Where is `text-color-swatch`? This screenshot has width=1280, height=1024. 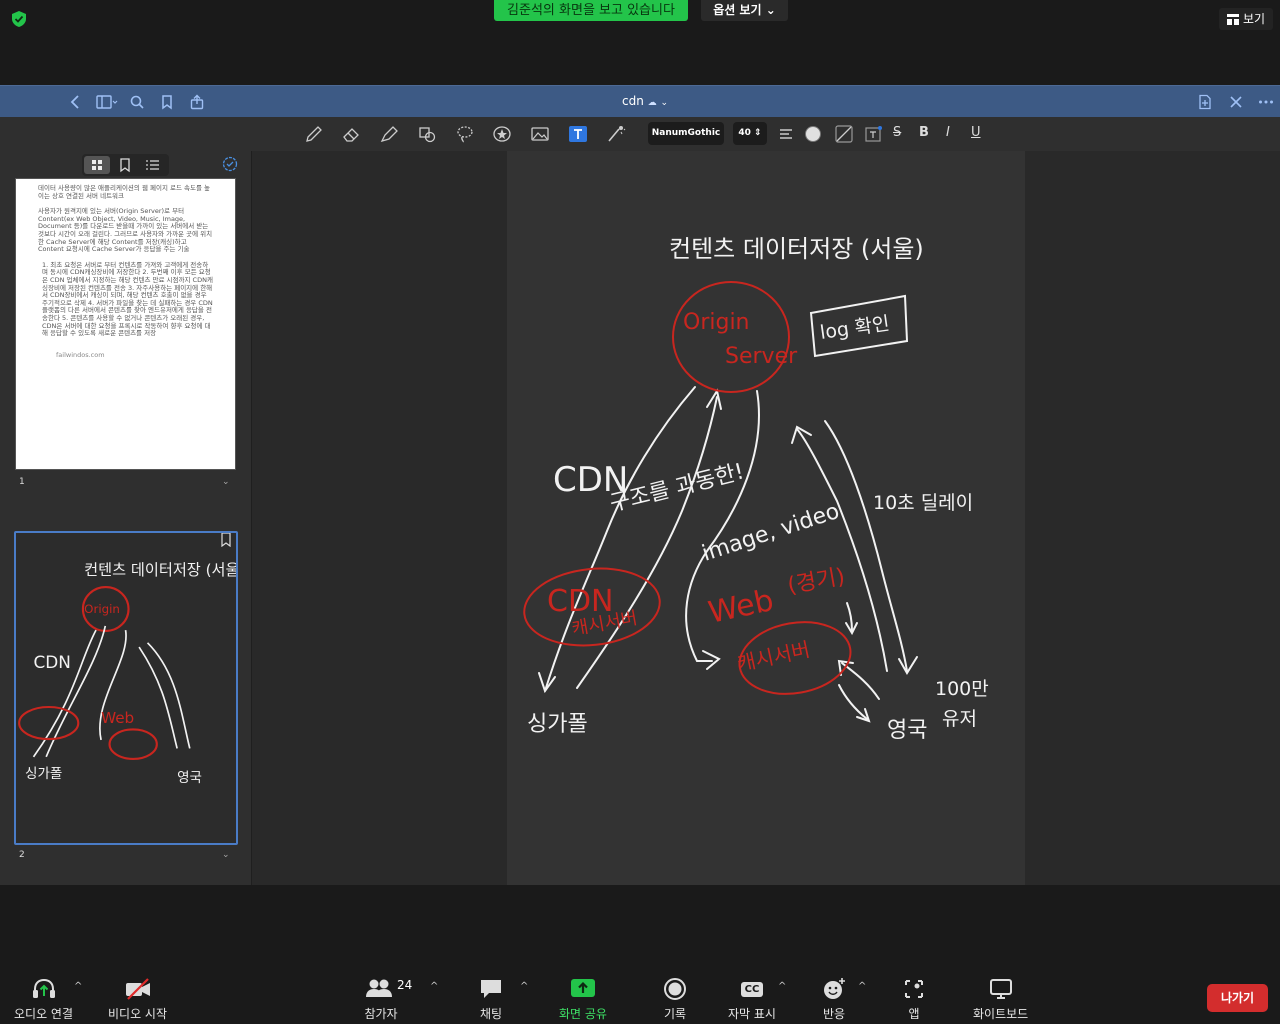
text-color-swatch is located at coordinates (813, 134).